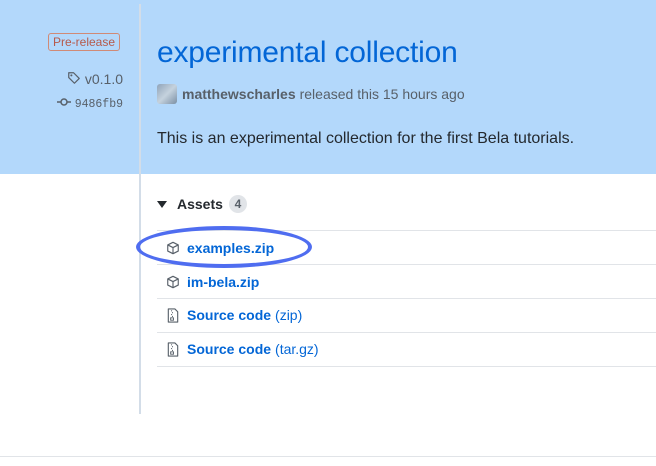 The height and width of the screenshot is (466, 656). What do you see at coordinates (382, 94) in the screenshot?
I see `released-text: released this 15 hours ago` at bounding box center [382, 94].